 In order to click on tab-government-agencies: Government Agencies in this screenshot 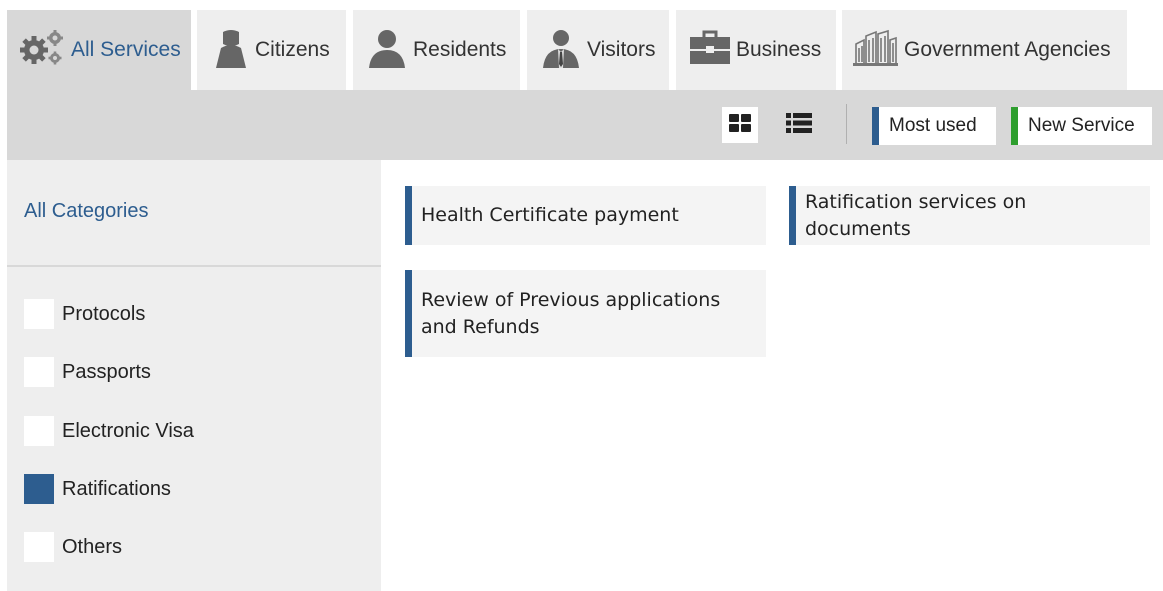, I will do `click(984, 50)`.